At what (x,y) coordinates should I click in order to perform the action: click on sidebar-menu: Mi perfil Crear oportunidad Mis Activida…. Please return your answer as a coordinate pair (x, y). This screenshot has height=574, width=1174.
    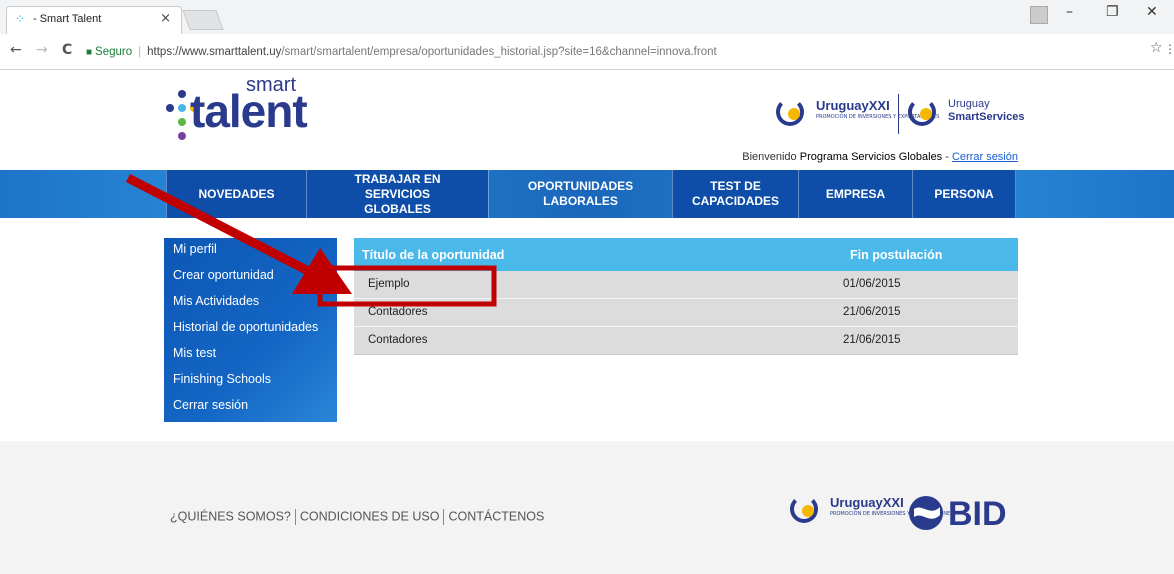
    Looking at the image, I should click on (250, 330).